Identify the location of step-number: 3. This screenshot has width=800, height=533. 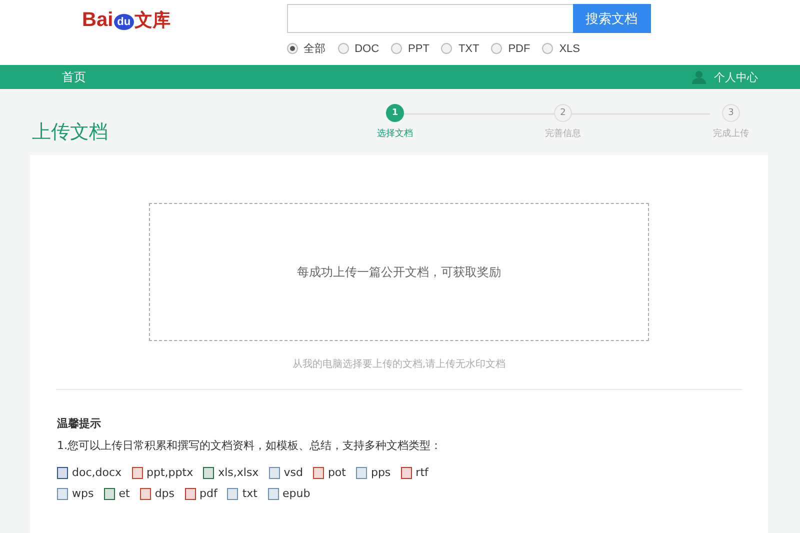
(731, 113).